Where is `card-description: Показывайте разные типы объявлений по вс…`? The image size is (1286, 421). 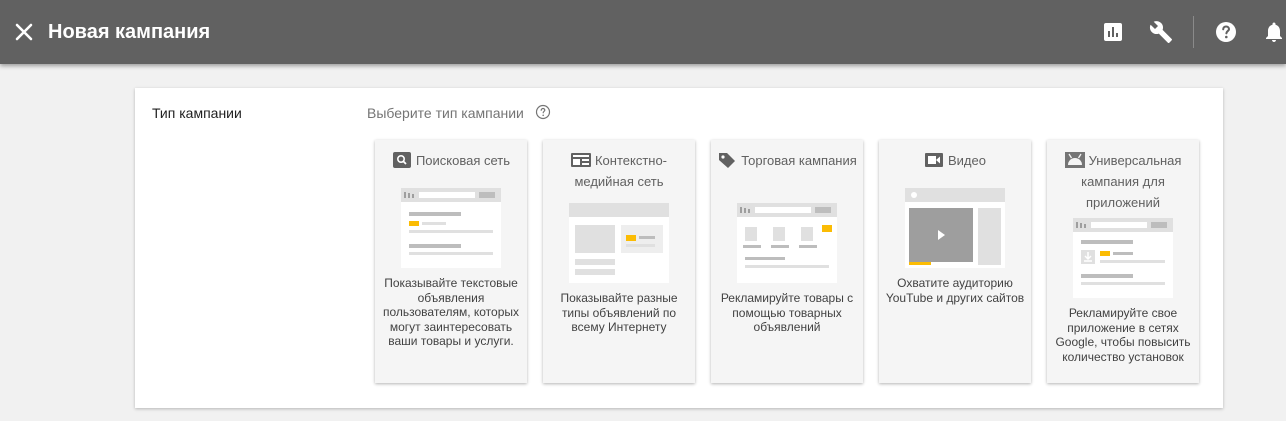
card-description: Показывайте разные типы объявлений по вс… is located at coordinates (619, 312).